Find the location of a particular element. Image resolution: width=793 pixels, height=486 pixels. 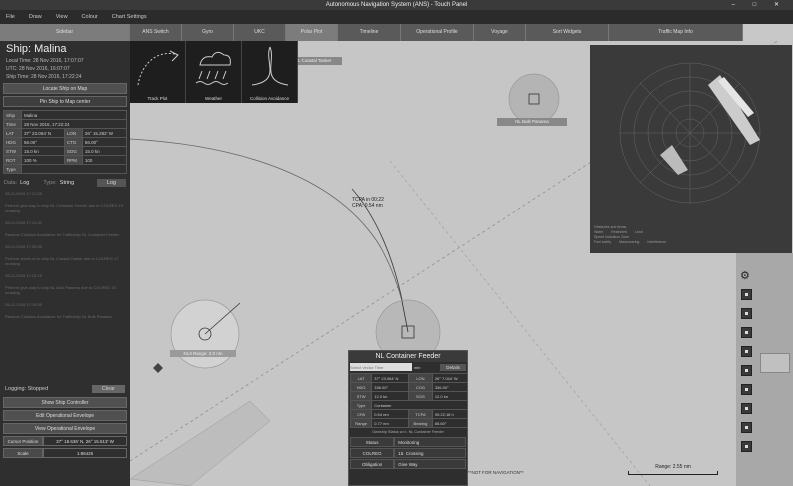

tab-ukc: UKC is located at coordinates (260, 32).